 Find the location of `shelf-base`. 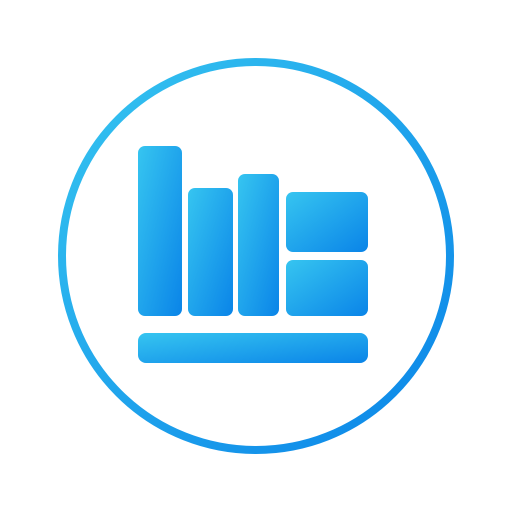

shelf-base is located at coordinates (253, 348).